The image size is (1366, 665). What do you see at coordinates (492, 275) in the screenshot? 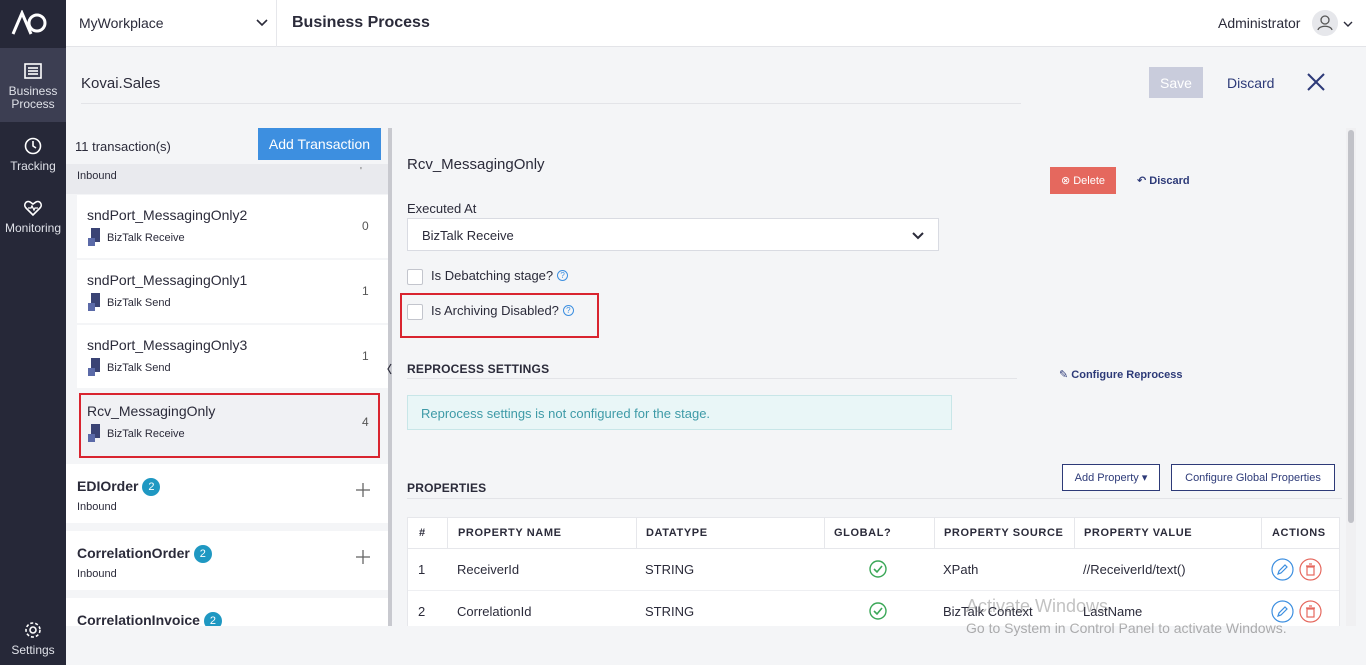
I see `debatching-label: Is Debatching stage?` at bounding box center [492, 275].